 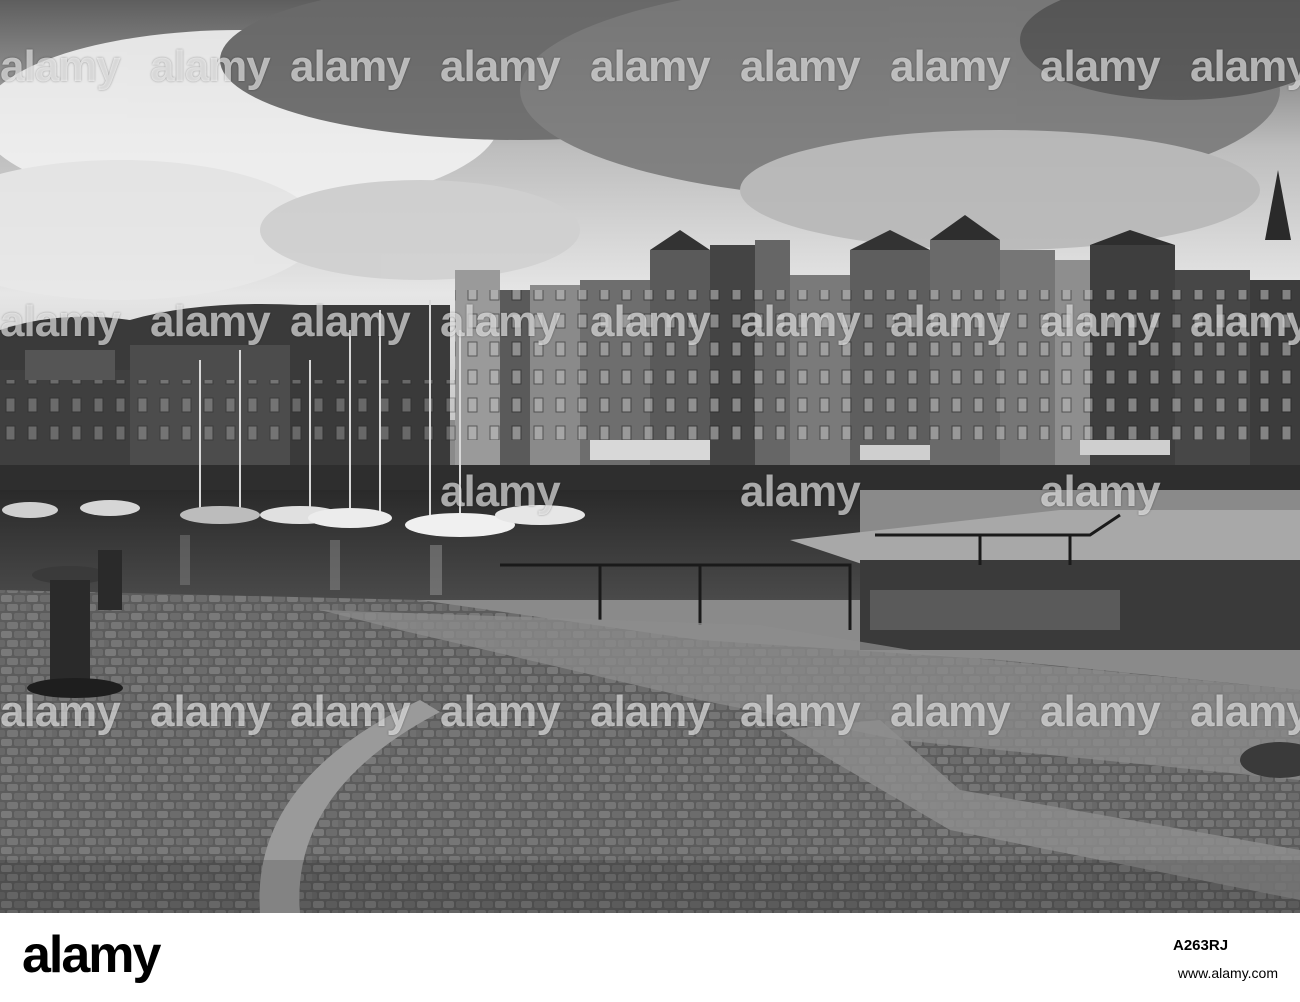 I want to click on small-bollard, so click(x=110, y=580).